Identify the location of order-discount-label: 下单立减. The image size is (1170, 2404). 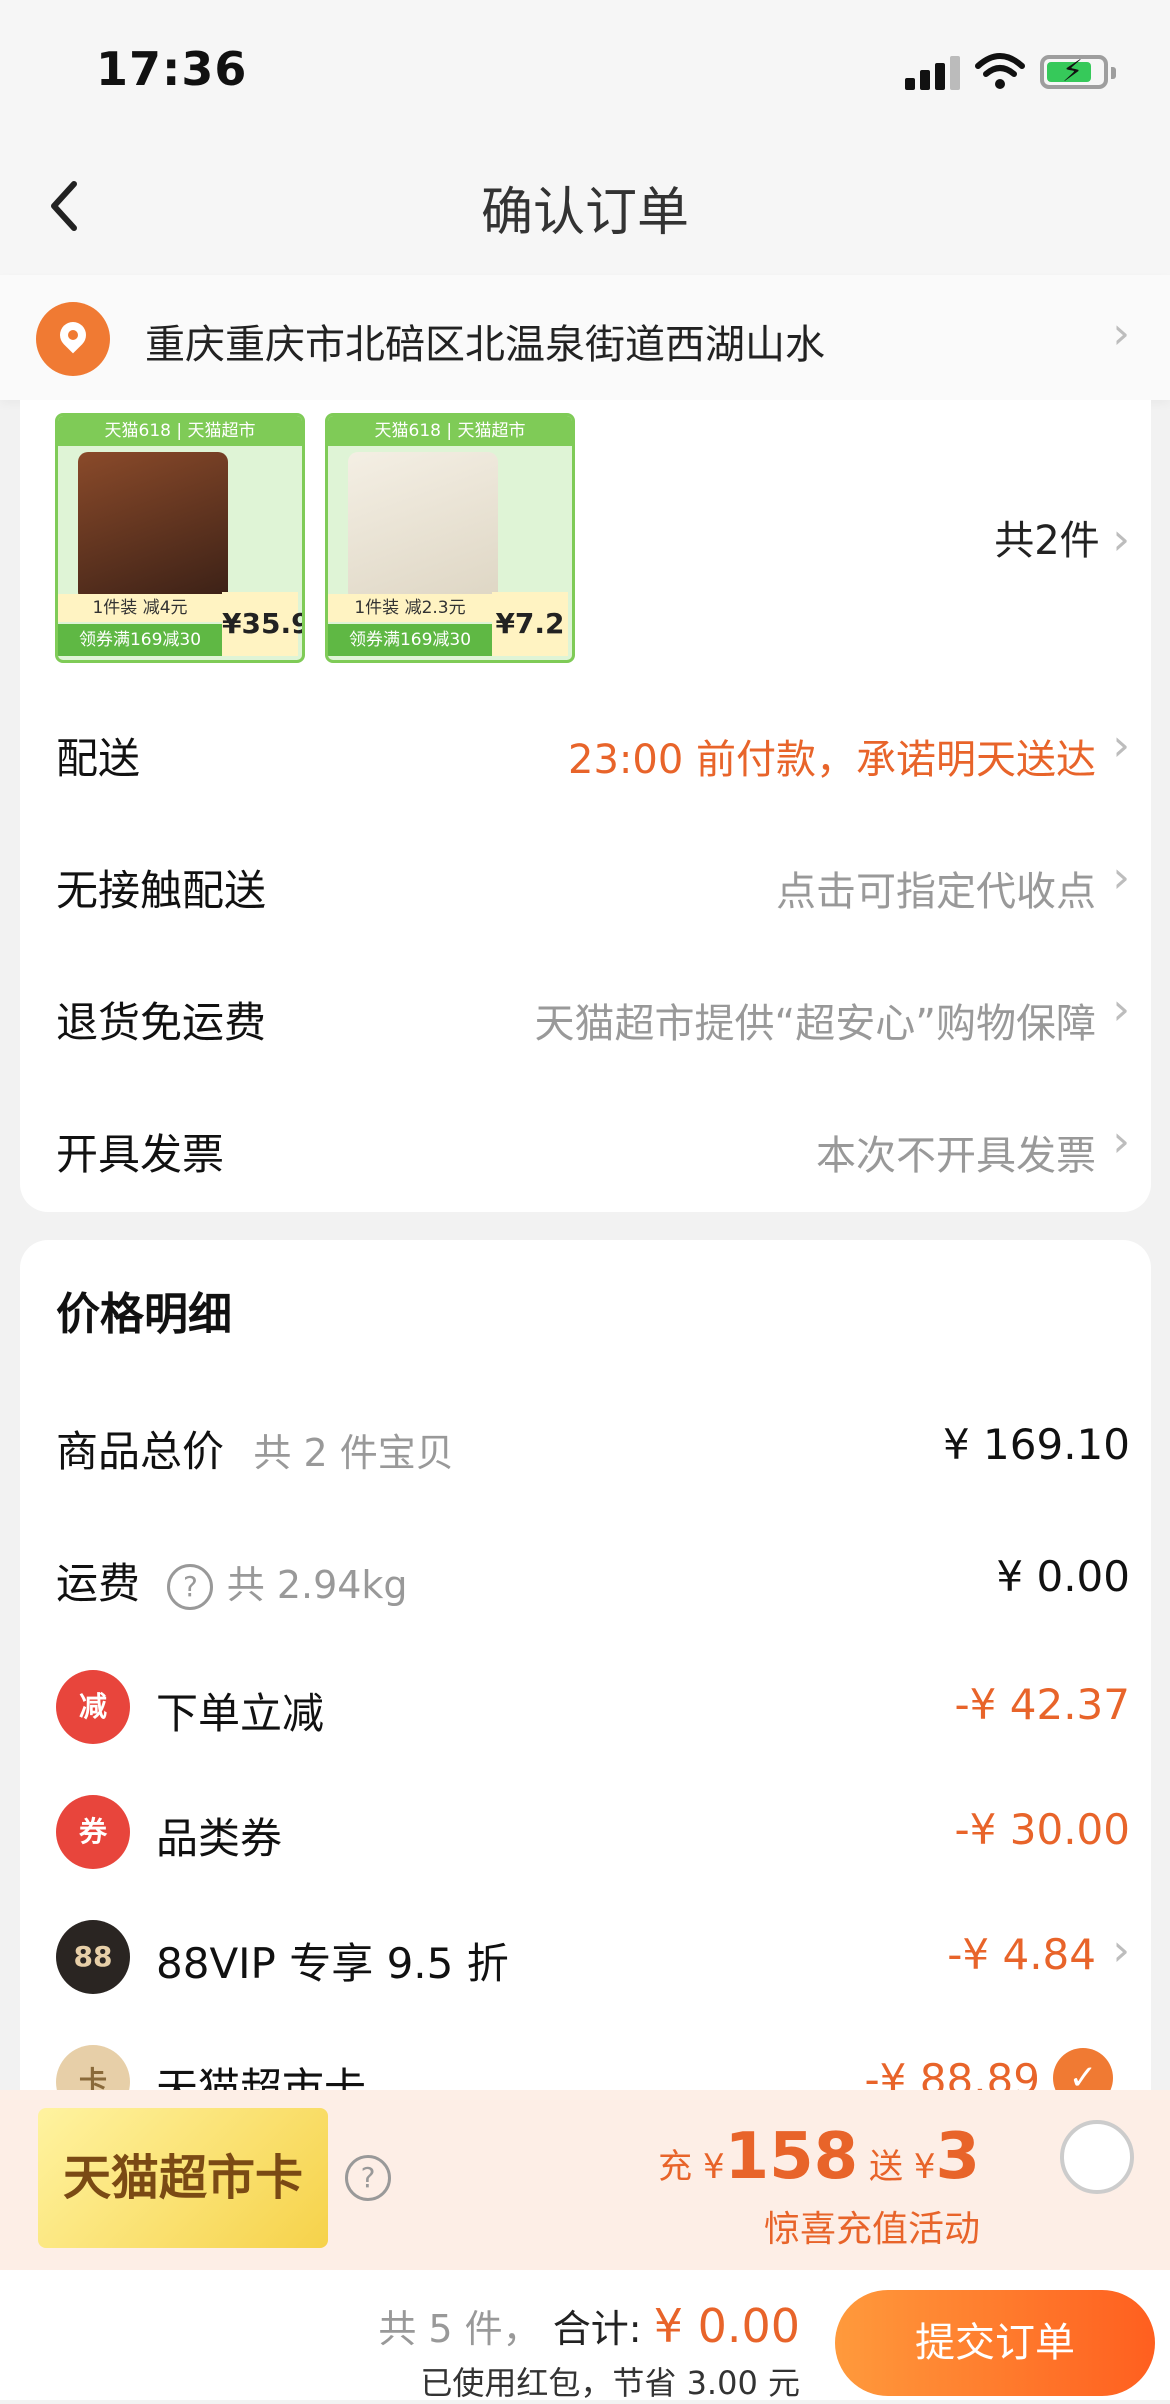
(240, 1713).